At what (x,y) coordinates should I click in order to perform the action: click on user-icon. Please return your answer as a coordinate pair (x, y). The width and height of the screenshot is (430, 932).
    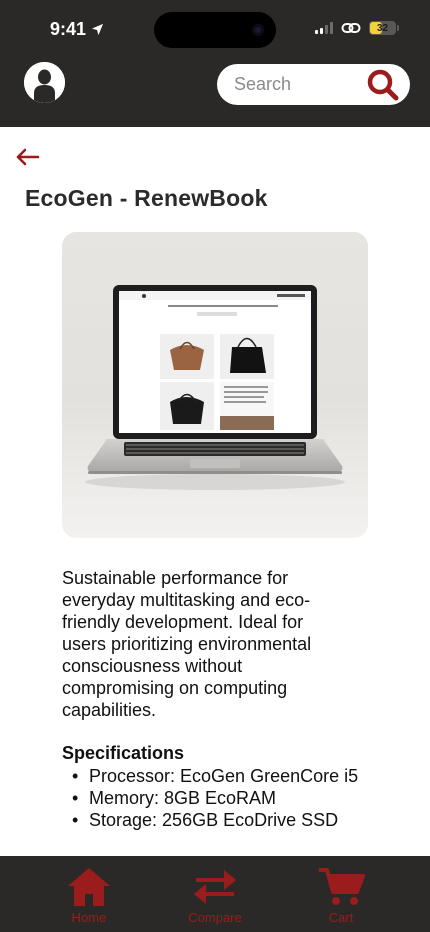
    Looking at the image, I should click on (44, 82).